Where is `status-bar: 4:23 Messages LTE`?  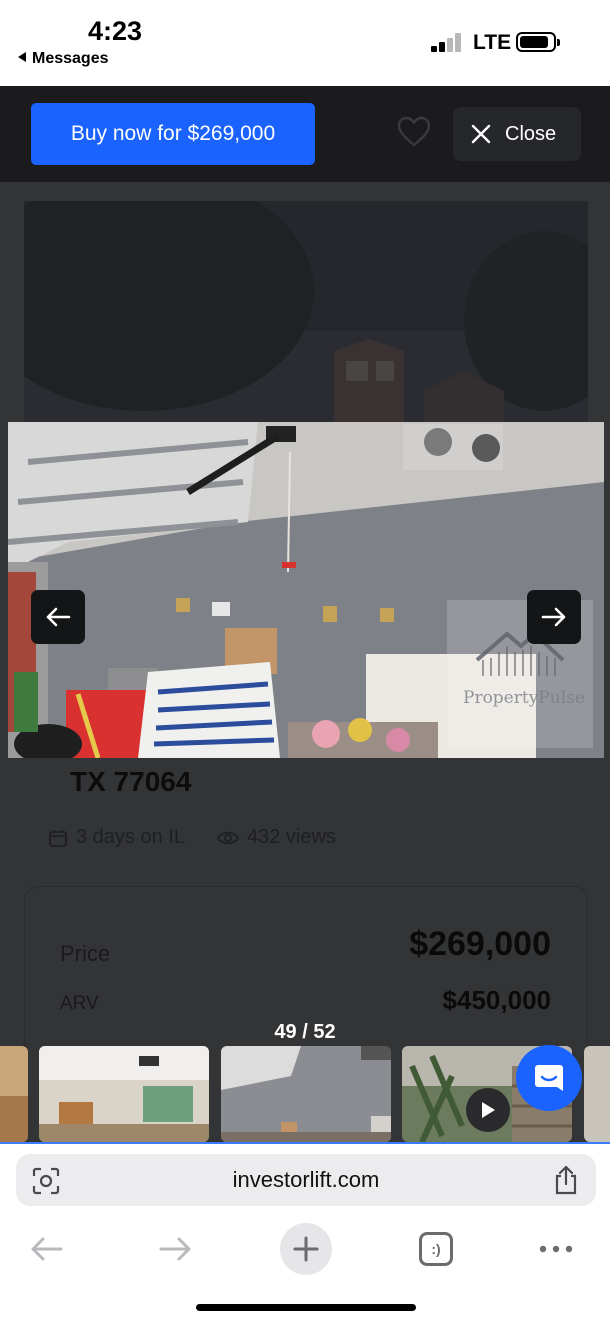
status-bar: 4:23 Messages LTE is located at coordinates (305, 43).